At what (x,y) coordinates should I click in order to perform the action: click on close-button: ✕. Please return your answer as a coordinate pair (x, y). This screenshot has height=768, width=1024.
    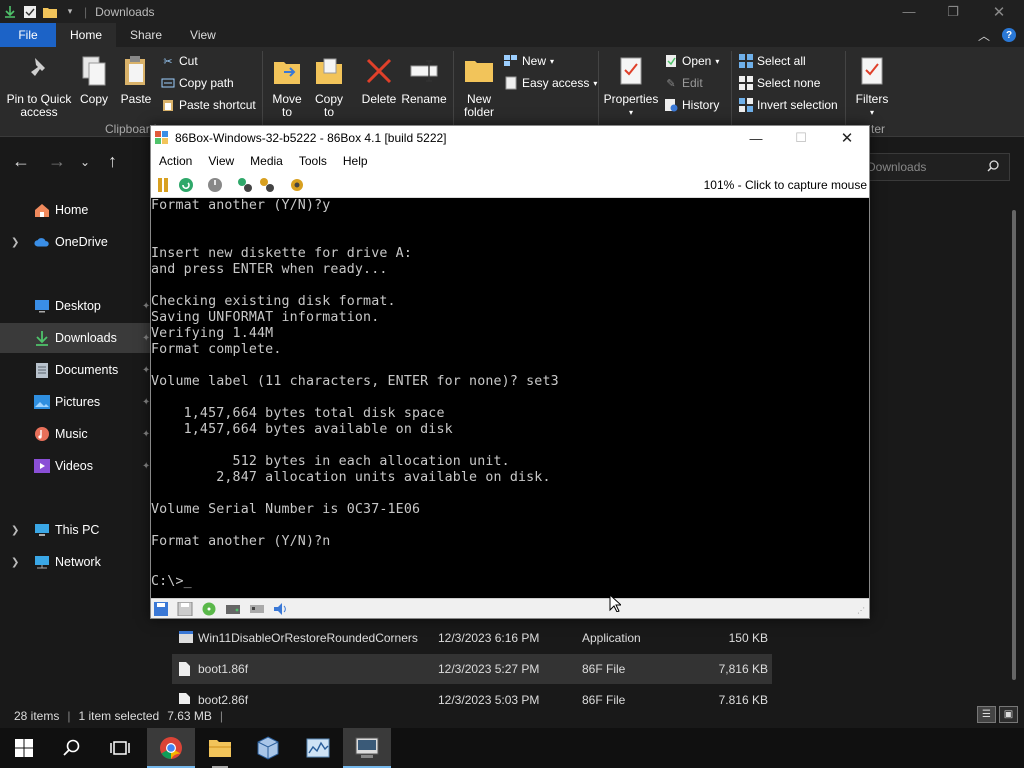
    Looking at the image, I should click on (999, 11).